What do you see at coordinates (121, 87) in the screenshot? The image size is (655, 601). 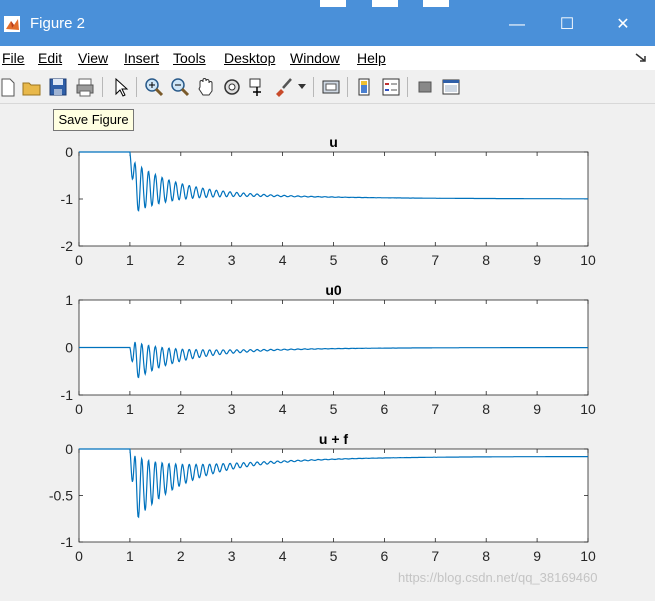 I see `pointer-icon` at bounding box center [121, 87].